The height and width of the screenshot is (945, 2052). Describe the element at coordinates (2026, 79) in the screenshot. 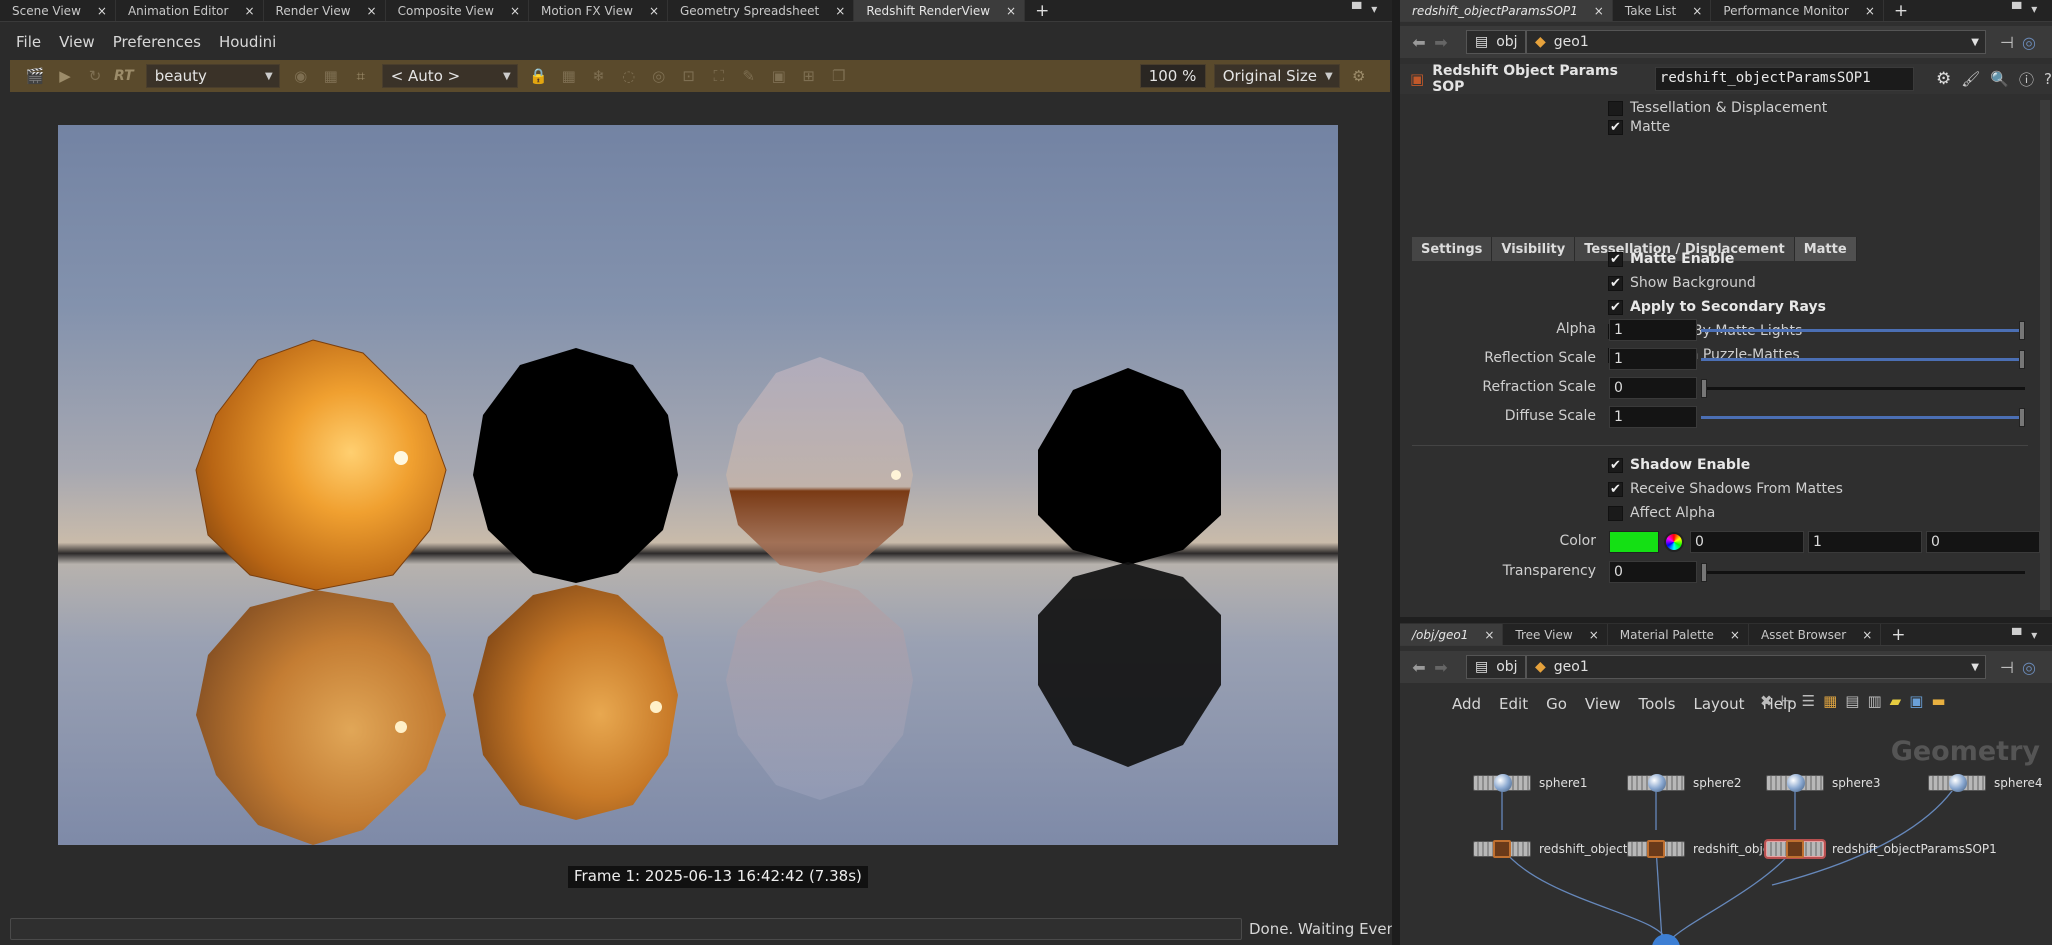

I see `info-icon: ⓘ` at that location.